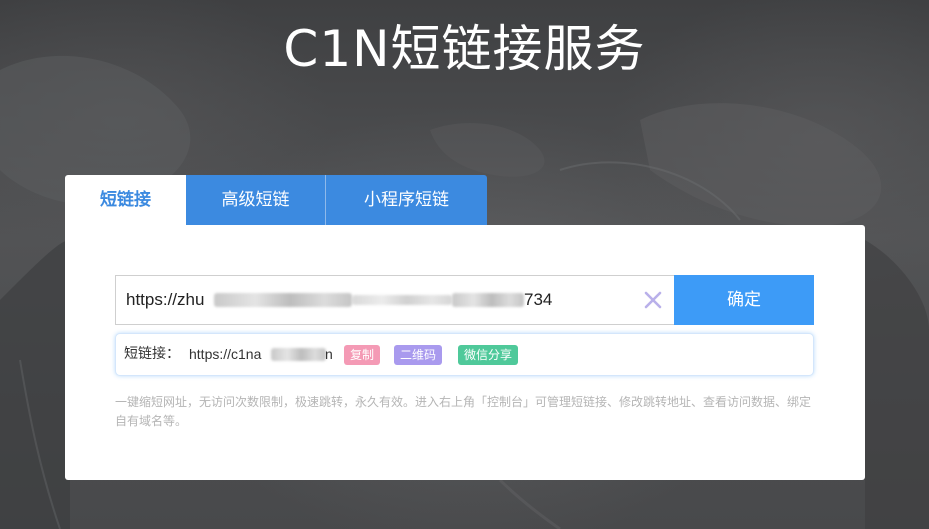 Image resolution: width=929 pixels, height=529 pixels. I want to click on wechat-share-button: 微信分享, so click(488, 355).